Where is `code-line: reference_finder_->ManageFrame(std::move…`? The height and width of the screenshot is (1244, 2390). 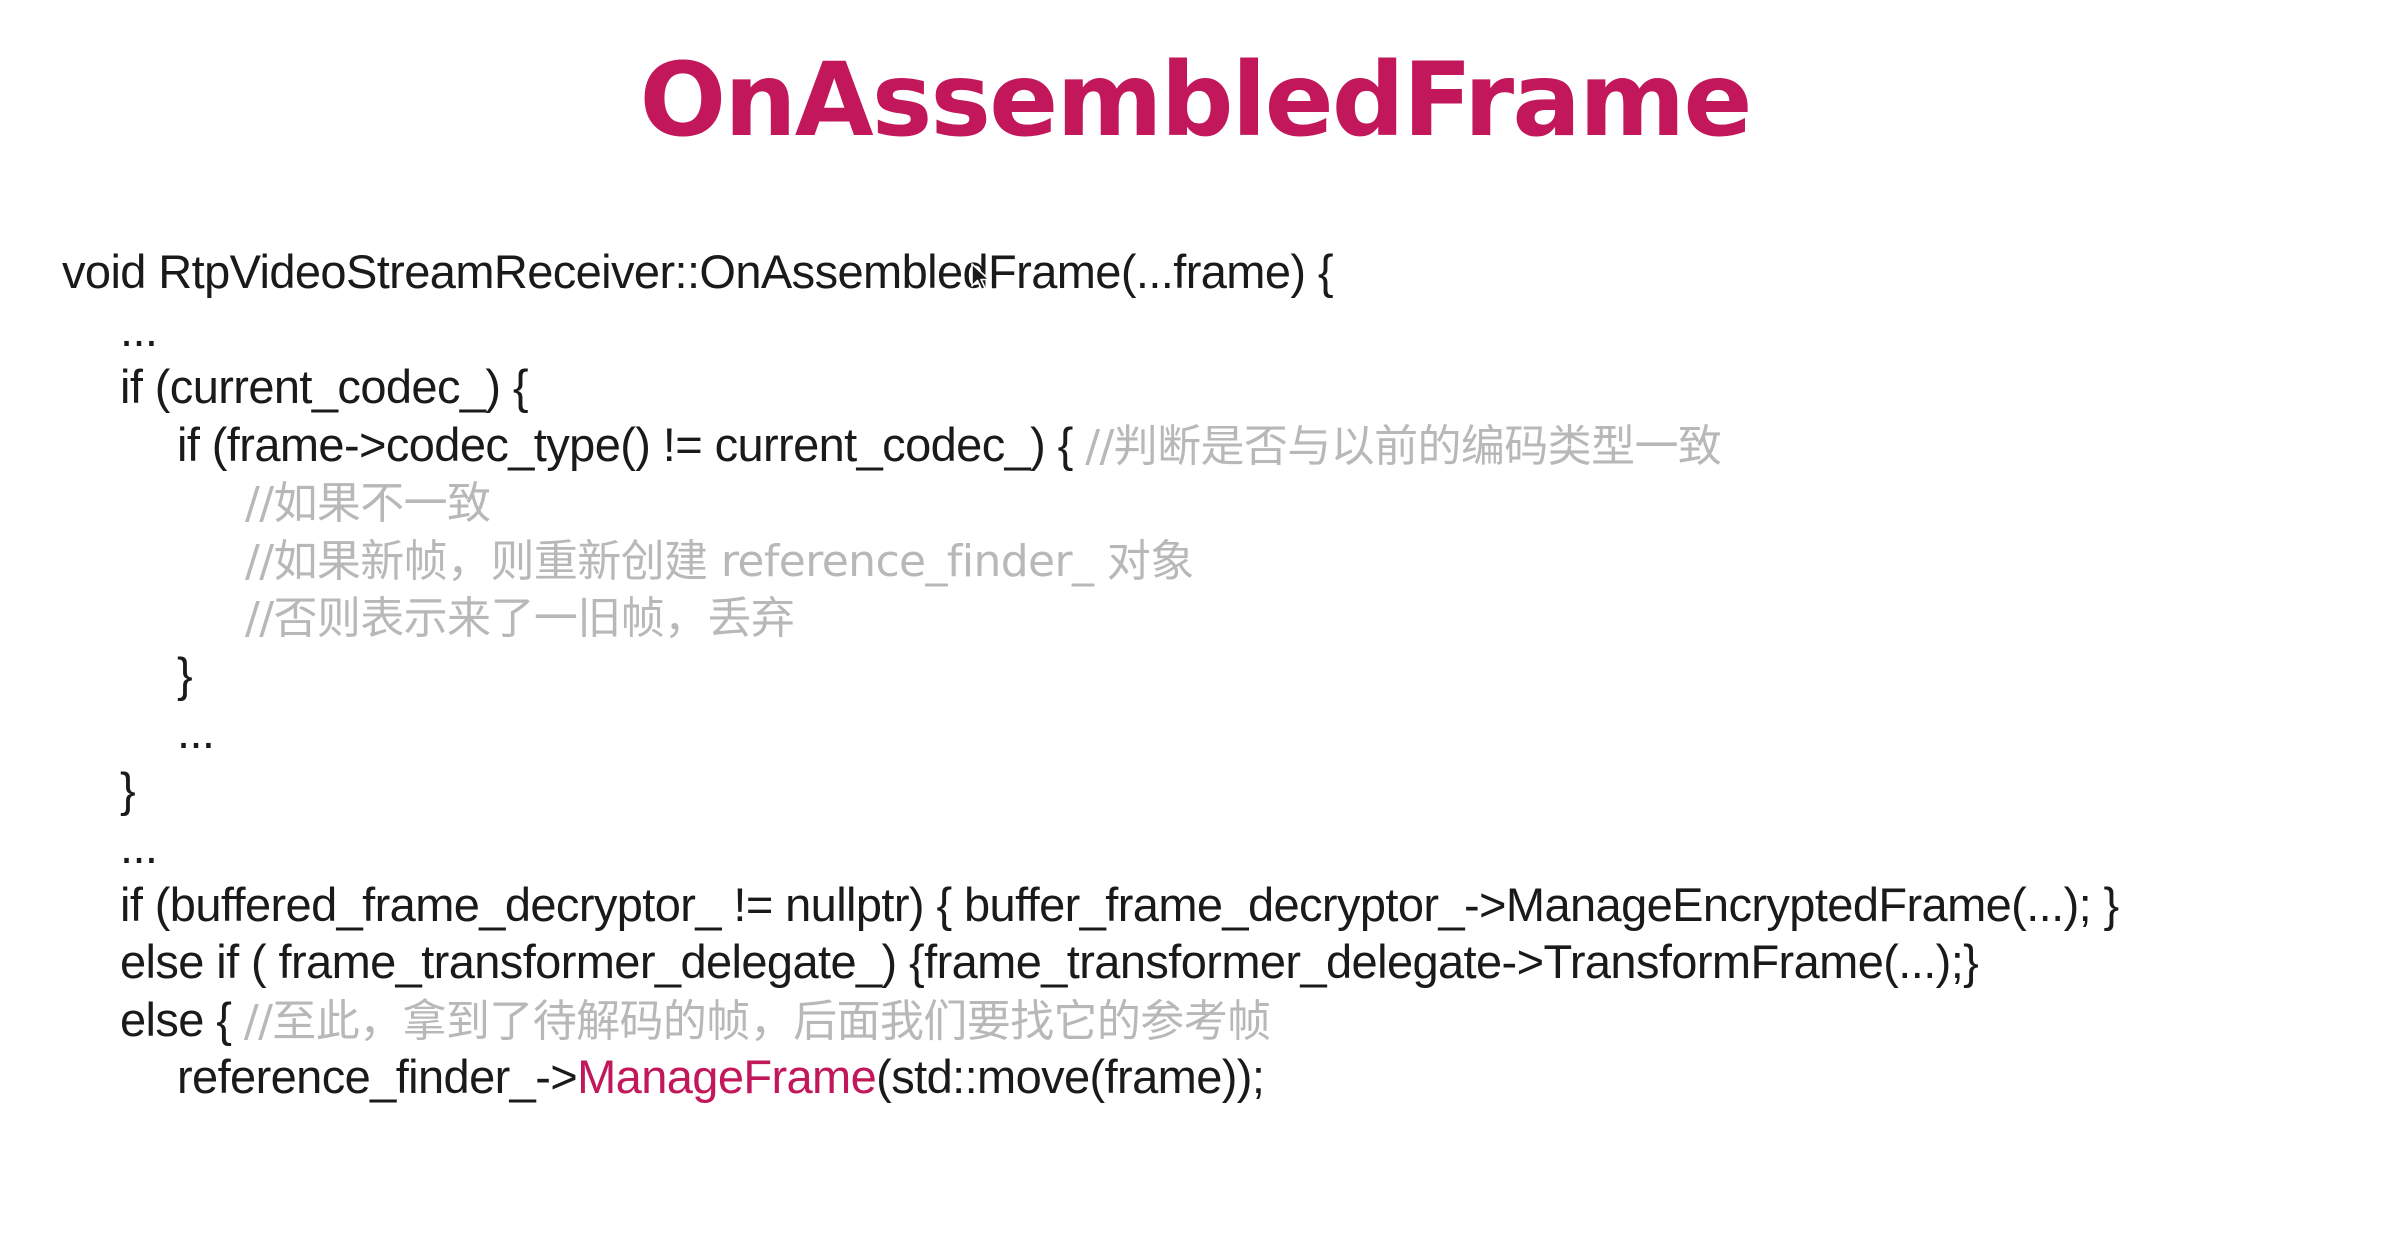
code-line: reference_finder_->ManageFrame(std::move… is located at coordinates (1222, 1077).